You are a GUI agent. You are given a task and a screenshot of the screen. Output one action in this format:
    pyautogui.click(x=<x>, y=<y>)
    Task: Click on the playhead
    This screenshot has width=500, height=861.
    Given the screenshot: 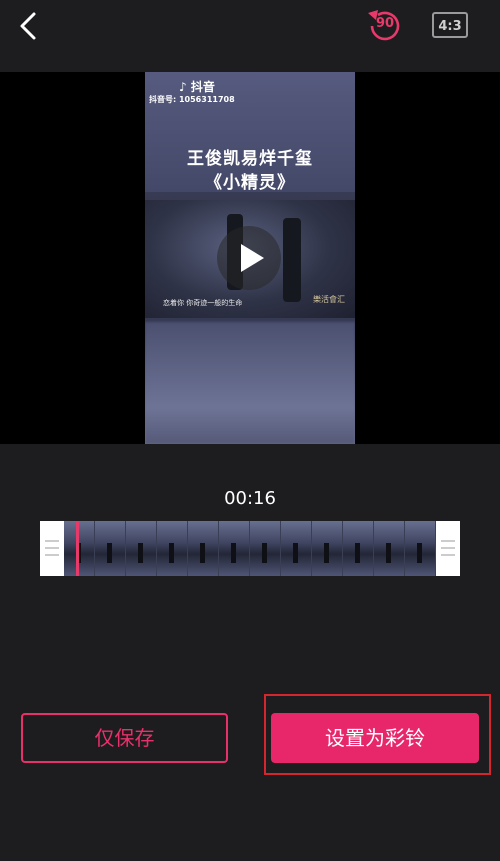 What is the action you would take?
    pyautogui.click(x=77, y=548)
    